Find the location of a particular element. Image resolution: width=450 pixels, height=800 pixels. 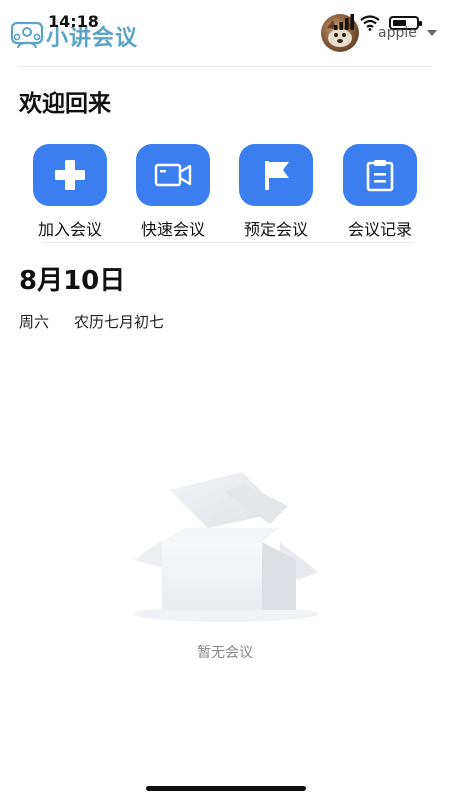

quick-meeting-button: 快速会议 is located at coordinates (165, 192).